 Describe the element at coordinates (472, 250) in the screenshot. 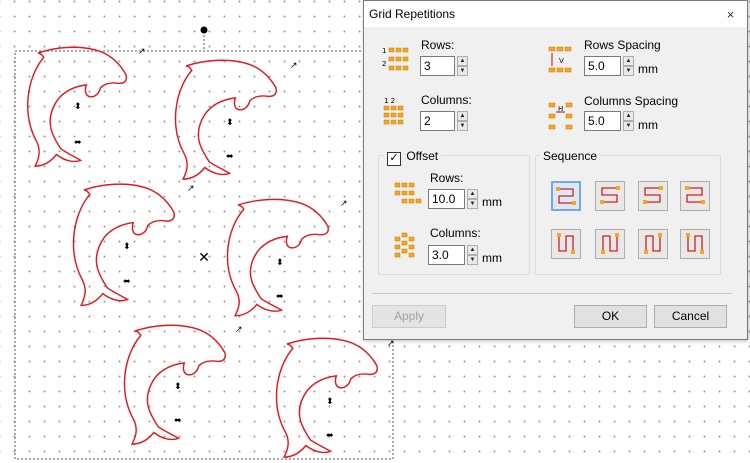

I see `offset-columns-up-arrow: ▲` at that location.